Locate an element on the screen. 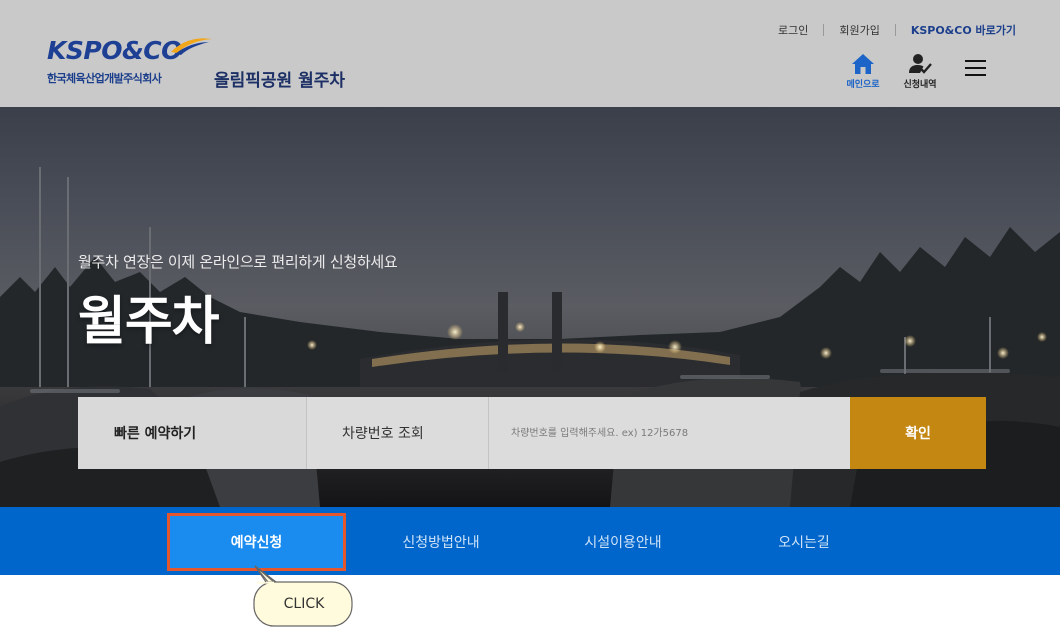 Image resolution: width=1060 pixels, height=634 pixels. tab-how-to-apply: 신청방법안내 is located at coordinates (441, 542).